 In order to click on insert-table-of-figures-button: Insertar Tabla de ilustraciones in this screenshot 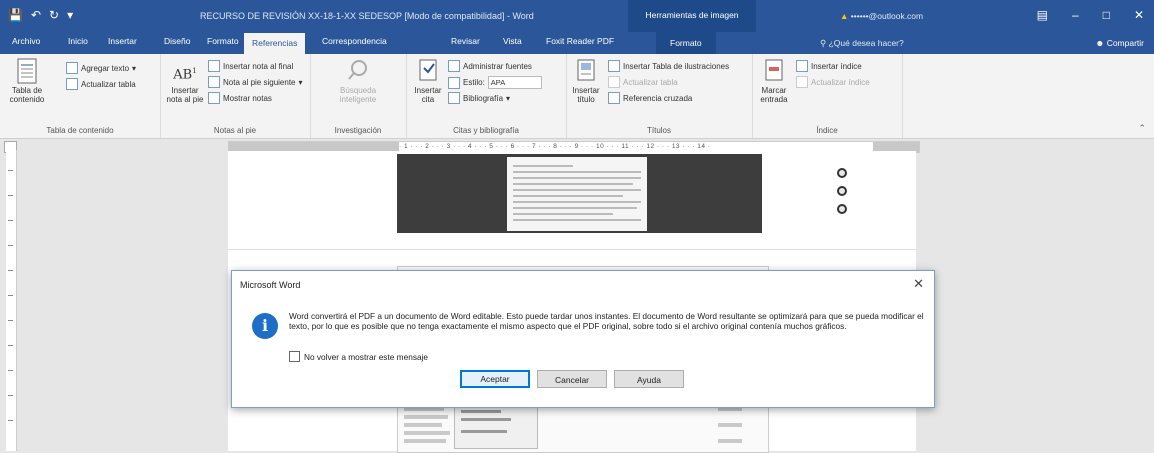, I will do `click(668, 66)`.